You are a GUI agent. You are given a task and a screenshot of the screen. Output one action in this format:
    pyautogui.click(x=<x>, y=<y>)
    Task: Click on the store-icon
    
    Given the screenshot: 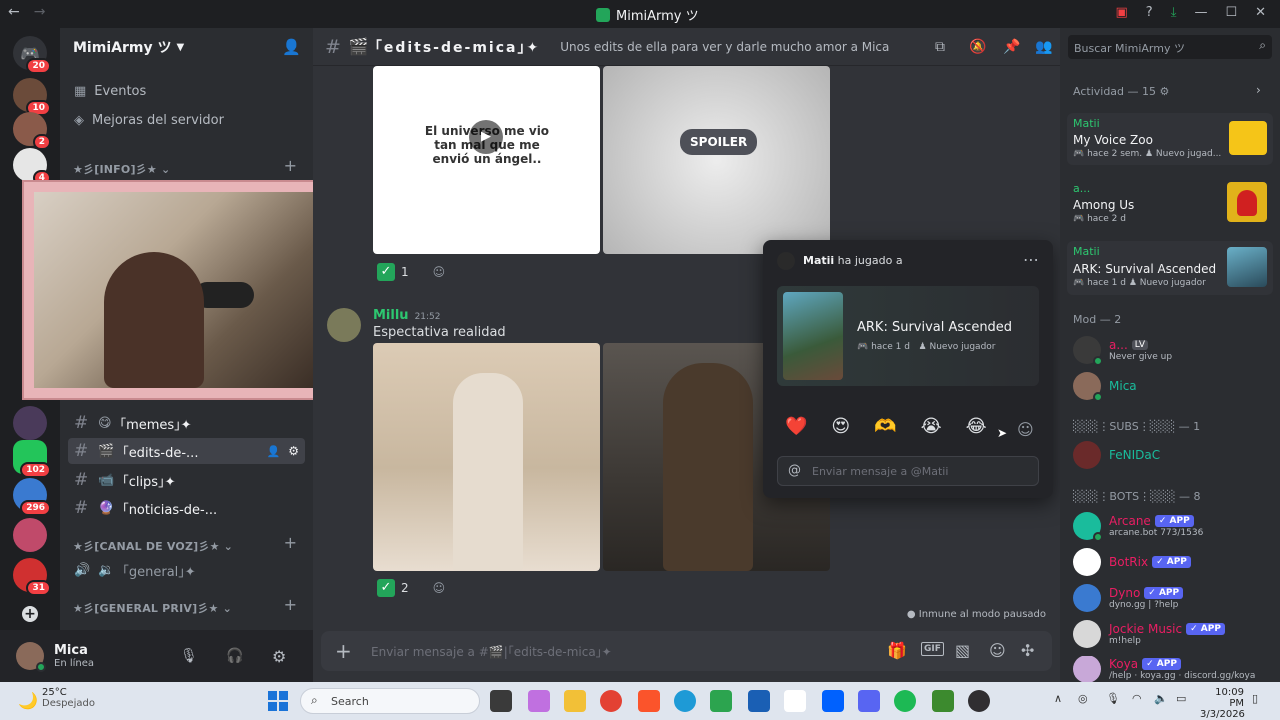 What is the action you would take?
    pyautogui.click(x=759, y=701)
    